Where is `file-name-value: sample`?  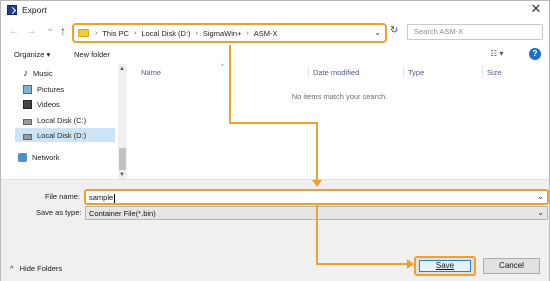
file-name-value: sample is located at coordinates (101, 197).